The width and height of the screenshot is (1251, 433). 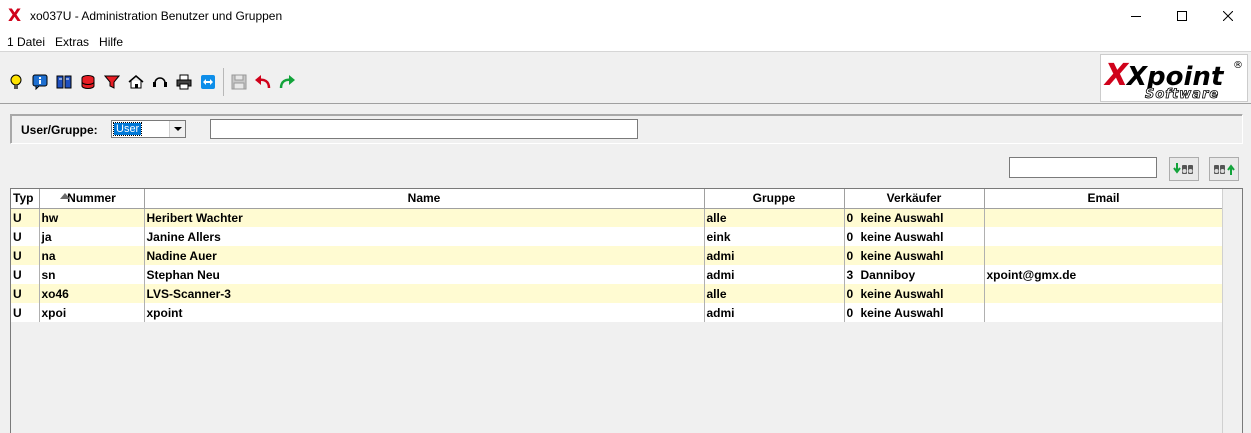 I want to click on cell-email: xpoint@gmx.de, so click(x=1104, y=274).